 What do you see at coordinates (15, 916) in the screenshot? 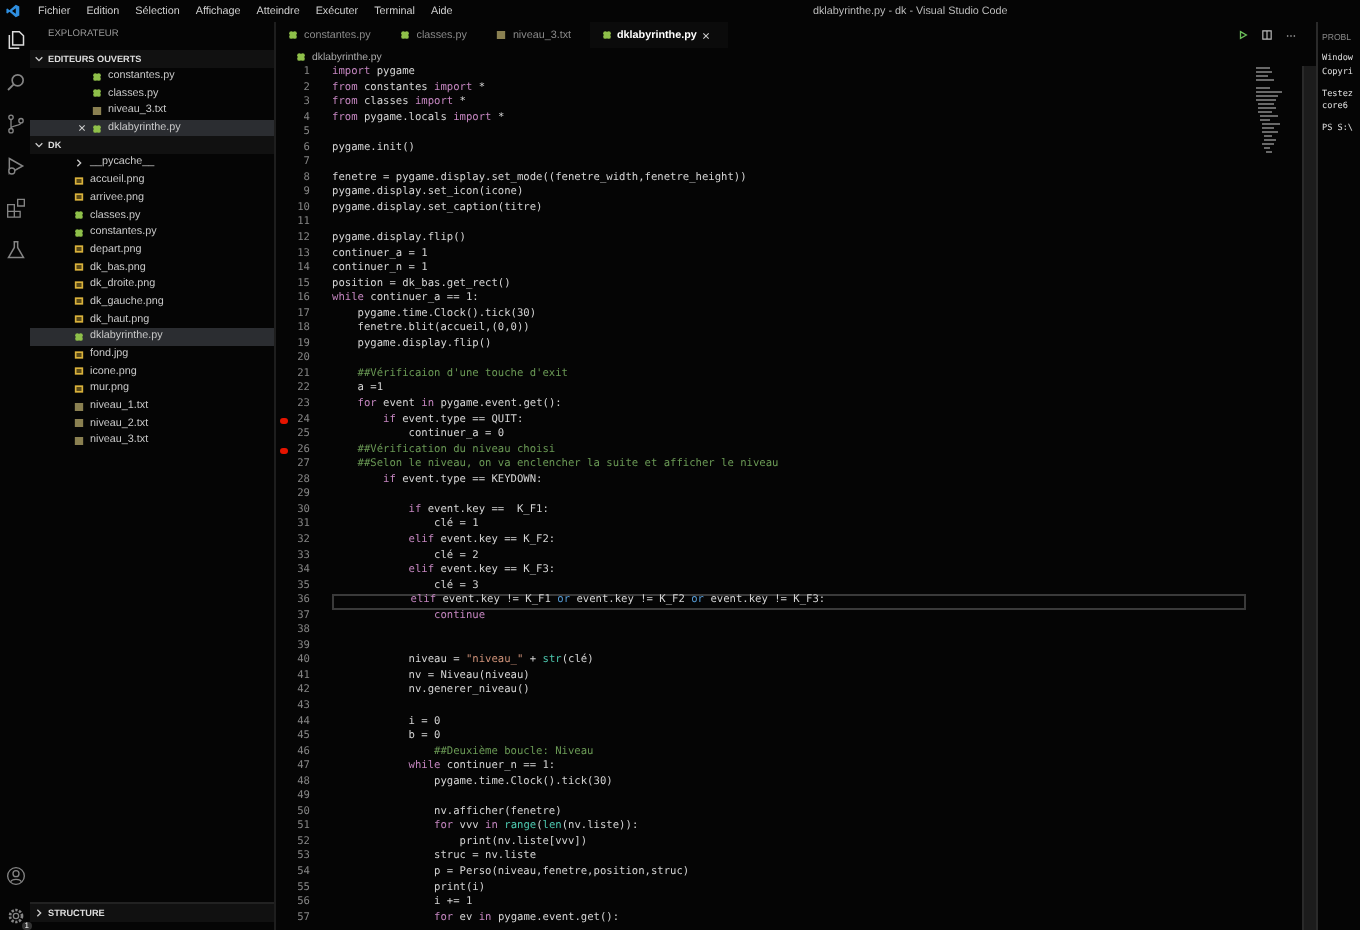
I see `settings-icon` at bounding box center [15, 916].